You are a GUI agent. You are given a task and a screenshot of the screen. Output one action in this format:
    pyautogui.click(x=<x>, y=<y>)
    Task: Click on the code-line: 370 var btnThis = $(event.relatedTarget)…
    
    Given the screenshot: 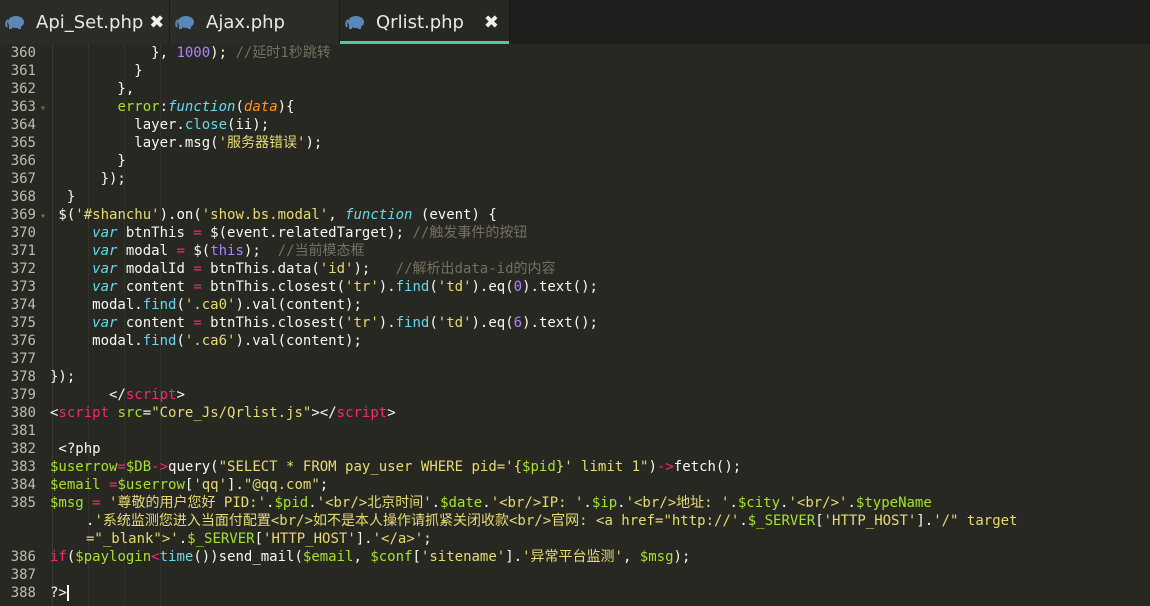 What is the action you would take?
    pyautogui.click(x=575, y=233)
    